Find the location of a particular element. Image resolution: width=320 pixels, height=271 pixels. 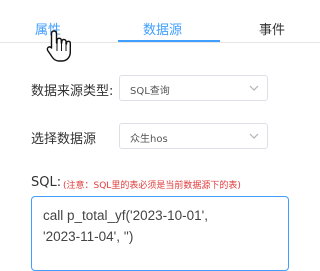

source-type-label: 数据来源类型: is located at coordinates (72, 91).